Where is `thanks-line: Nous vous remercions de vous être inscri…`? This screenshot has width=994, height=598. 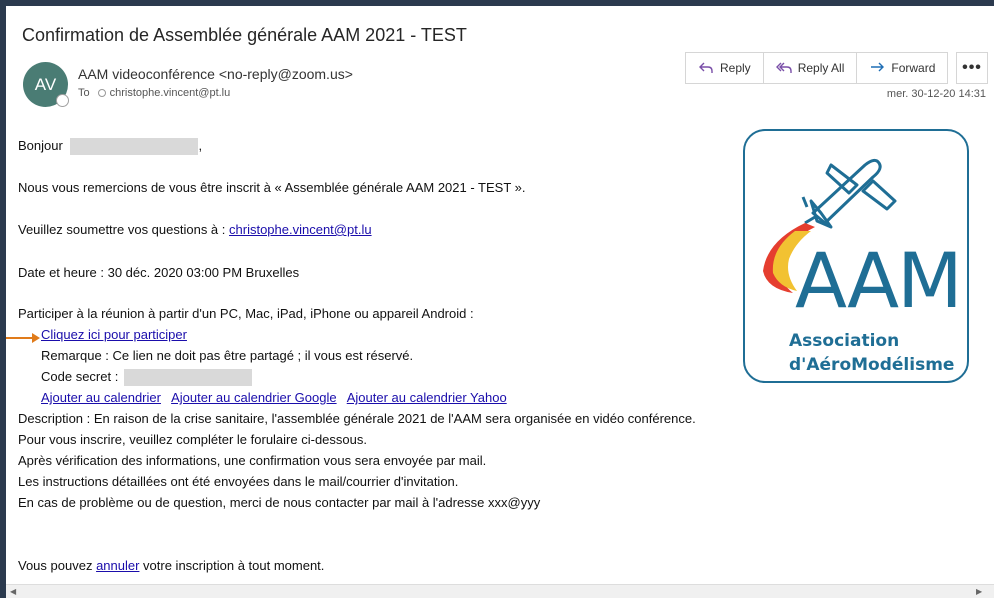
thanks-line: Nous vous remercions de vous être inscri… is located at coordinates (272, 187).